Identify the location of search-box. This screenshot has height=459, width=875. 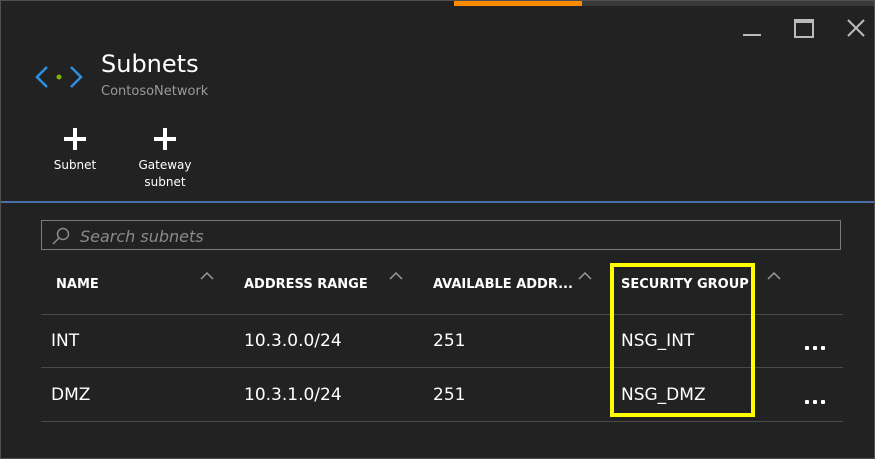
(441, 235).